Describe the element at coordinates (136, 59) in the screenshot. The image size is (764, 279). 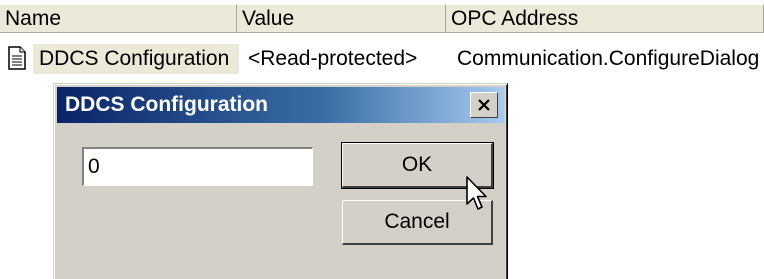
I see `row-name: DDCS Configuration` at that location.